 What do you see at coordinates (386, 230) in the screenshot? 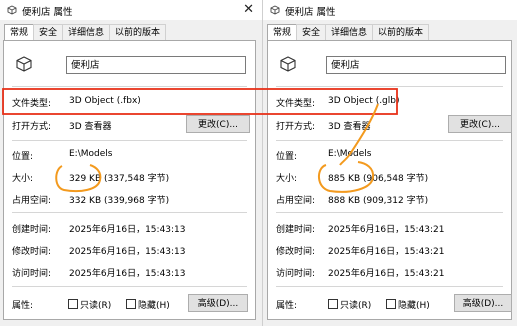
I see `created-value: 2025年6月16日，15:43:21` at bounding box center [386, 230].